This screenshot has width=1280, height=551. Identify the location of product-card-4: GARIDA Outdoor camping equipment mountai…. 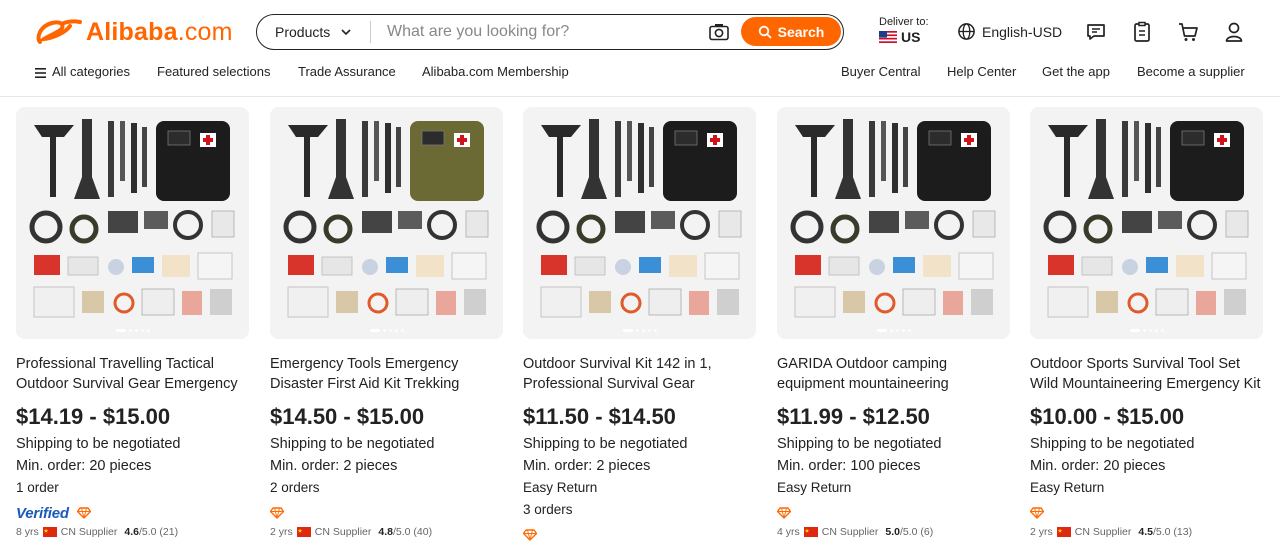
(893, 329).